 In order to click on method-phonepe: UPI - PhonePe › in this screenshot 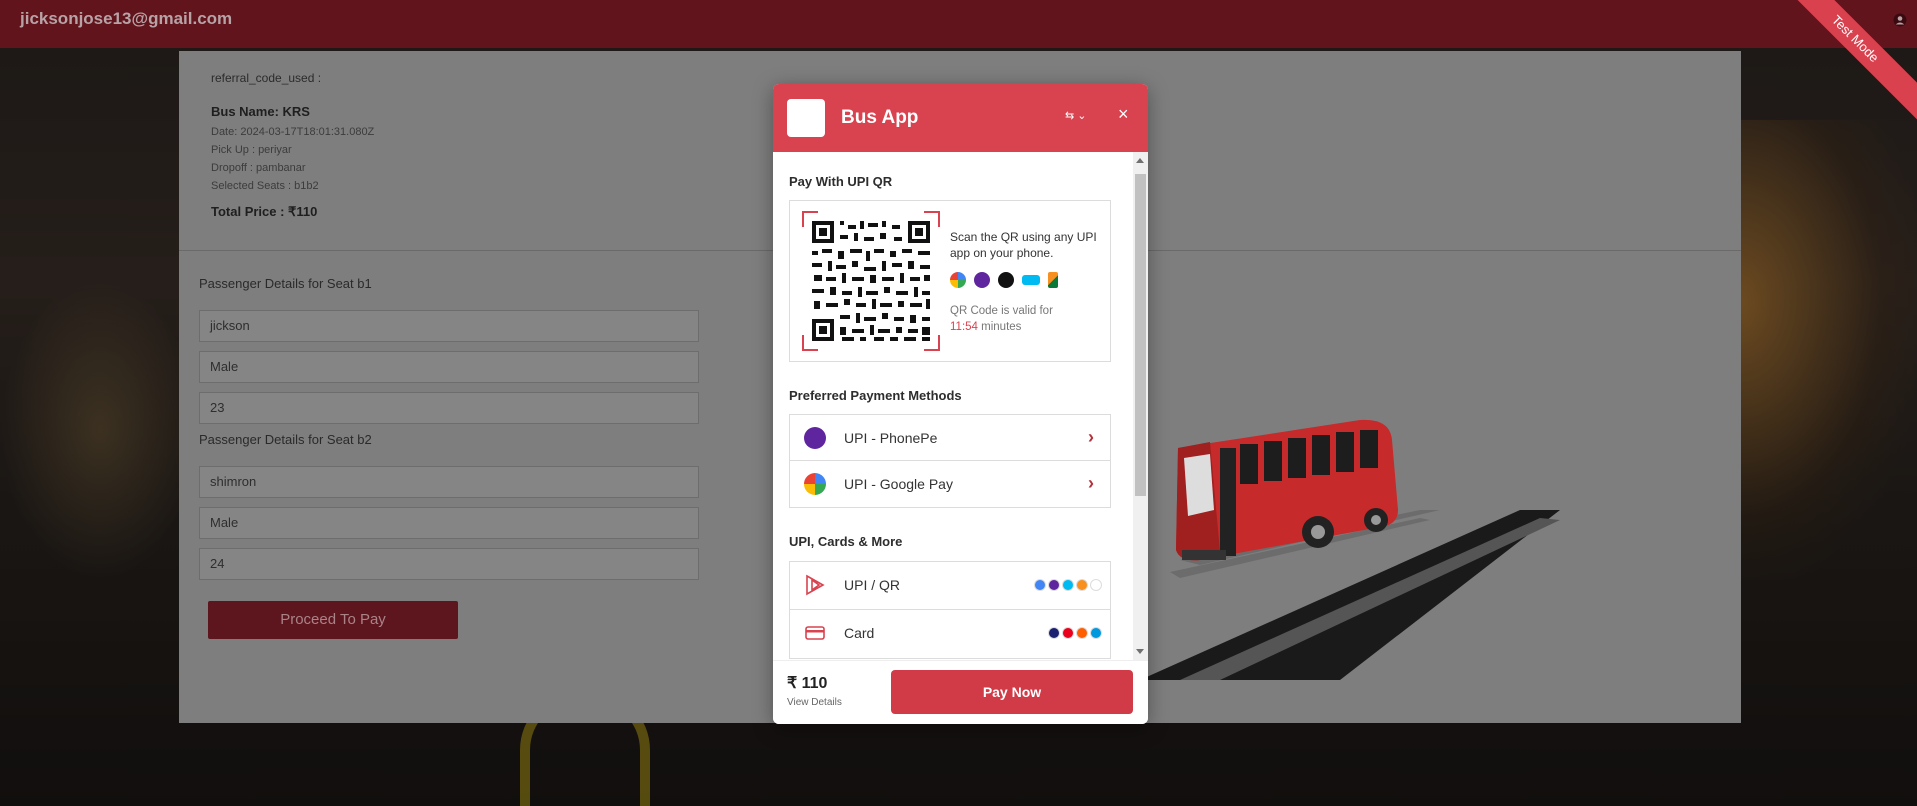, I will do `click(950, 438)`.